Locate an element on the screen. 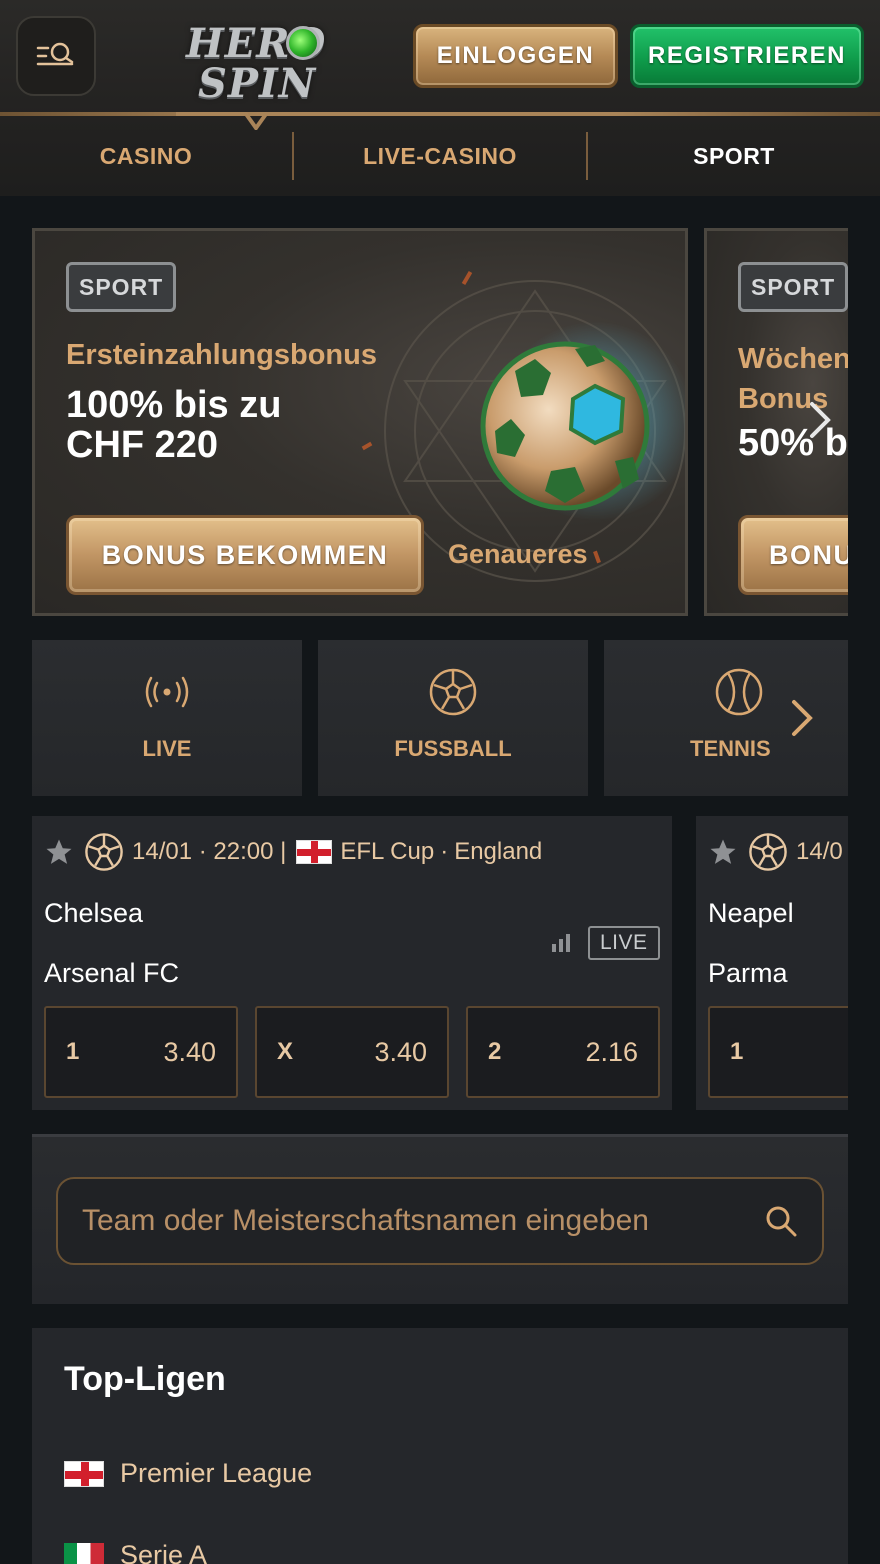  match-card: 14/0 Neapel Parma 1 1. is located at coordinates (772, 963).